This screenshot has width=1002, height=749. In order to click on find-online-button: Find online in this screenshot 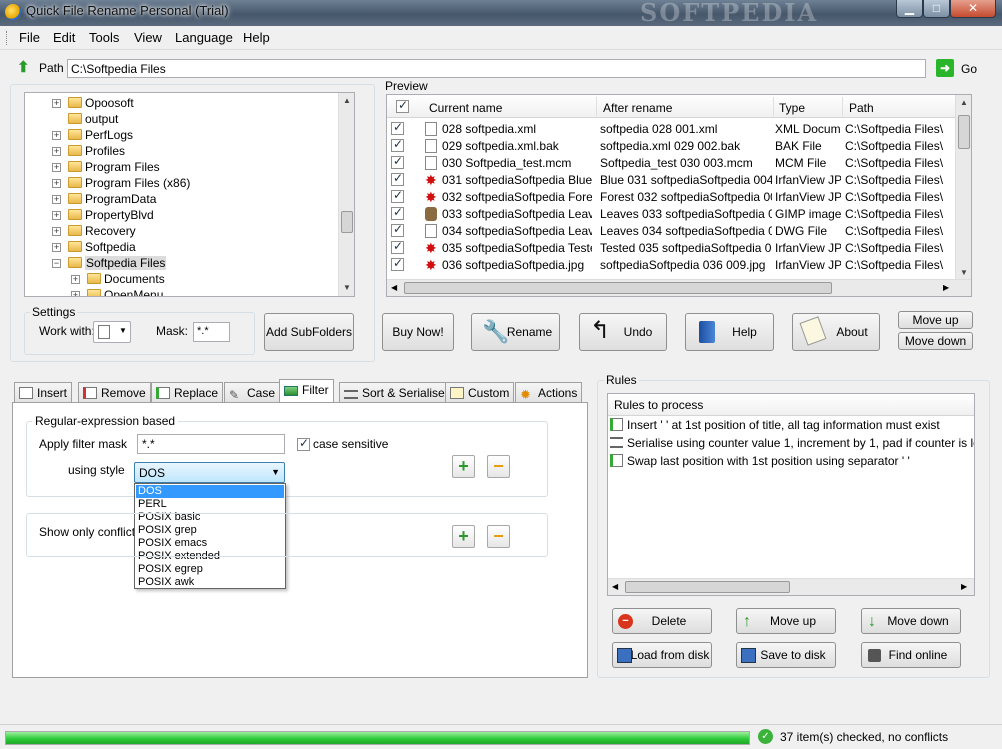, I will do `click(911, 655)`.